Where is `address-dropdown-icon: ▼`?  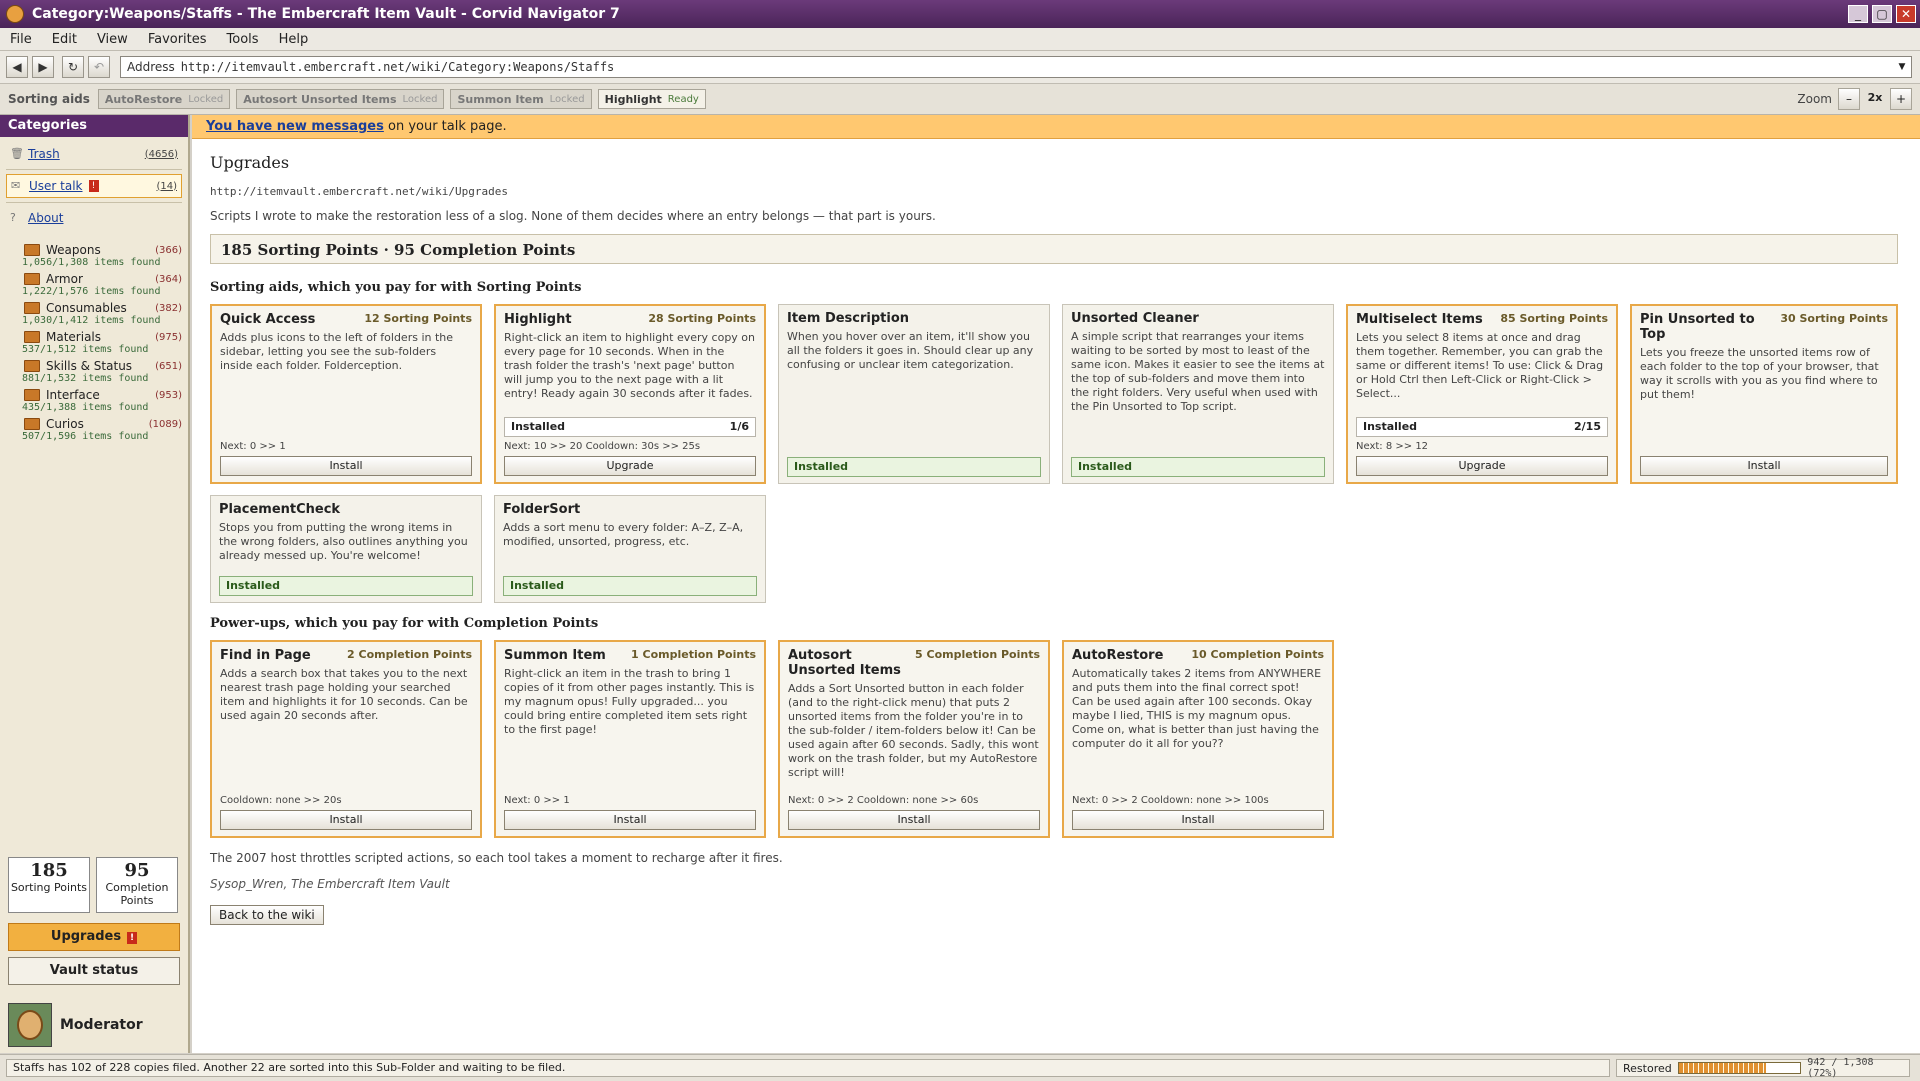
address-dropdown-icon: ▼ is located at coordinates (1902, 67).